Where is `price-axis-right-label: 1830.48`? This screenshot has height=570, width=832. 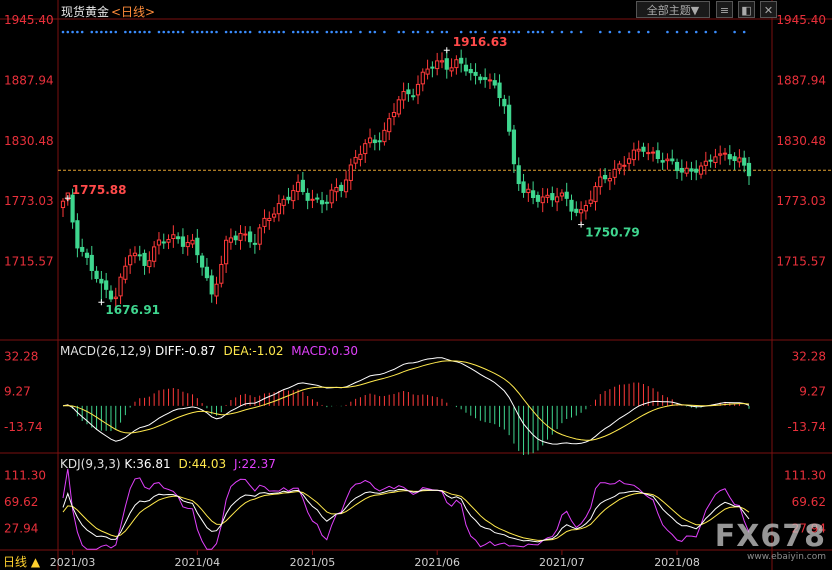
price-axis-right-label: 1830.48 is located at coordinates (801, 141).